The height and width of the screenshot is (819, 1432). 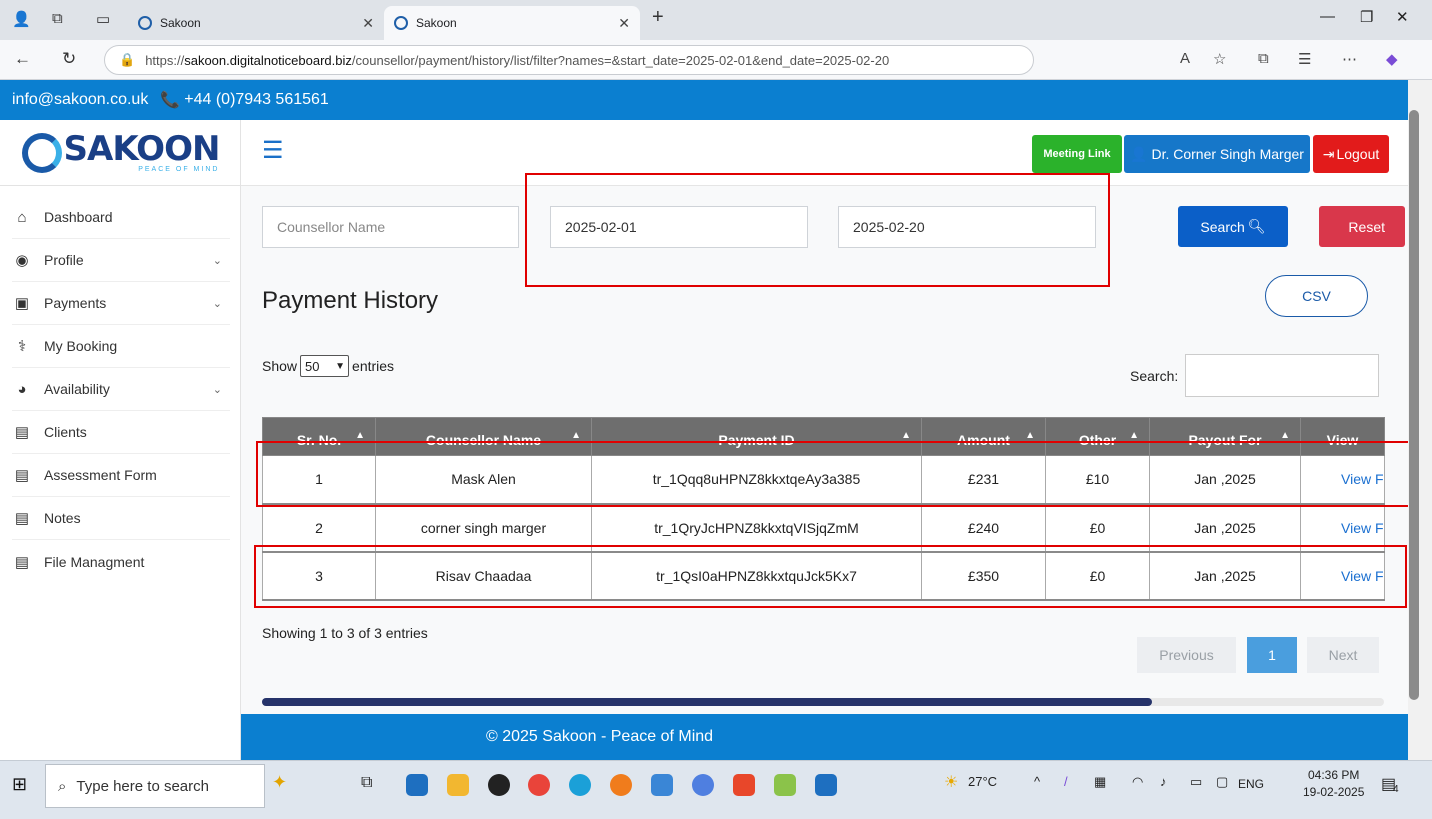 What do you see at coordinates (1137, 782) in the screenshot?
I see `wifi-icon: ◠` at bounding box center [1137, 782].